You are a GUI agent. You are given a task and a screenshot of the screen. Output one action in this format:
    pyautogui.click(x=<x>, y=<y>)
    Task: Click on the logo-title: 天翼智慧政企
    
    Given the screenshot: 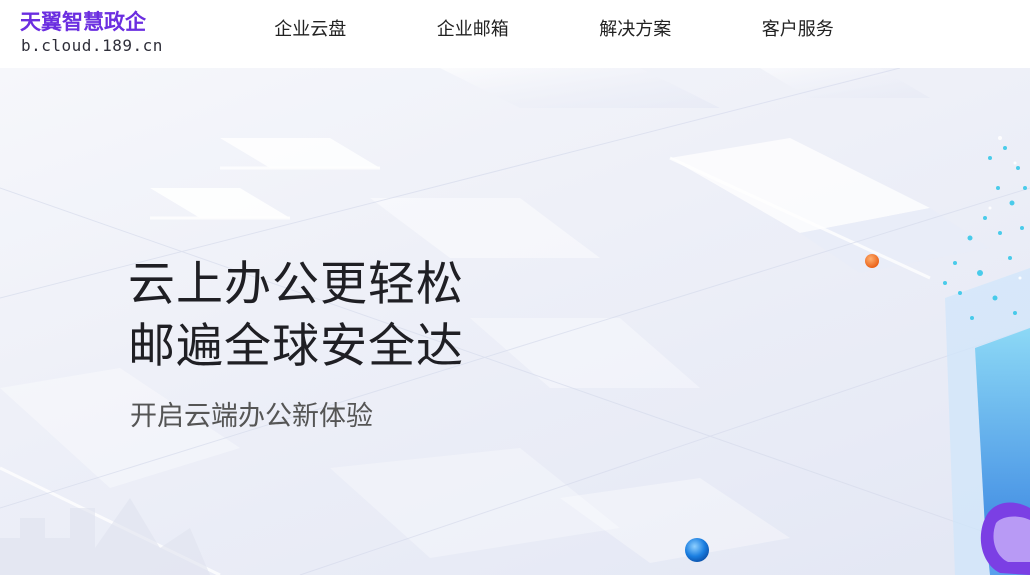 What is the action you would take?
    pyautogui.click(x=83, y=22)
    